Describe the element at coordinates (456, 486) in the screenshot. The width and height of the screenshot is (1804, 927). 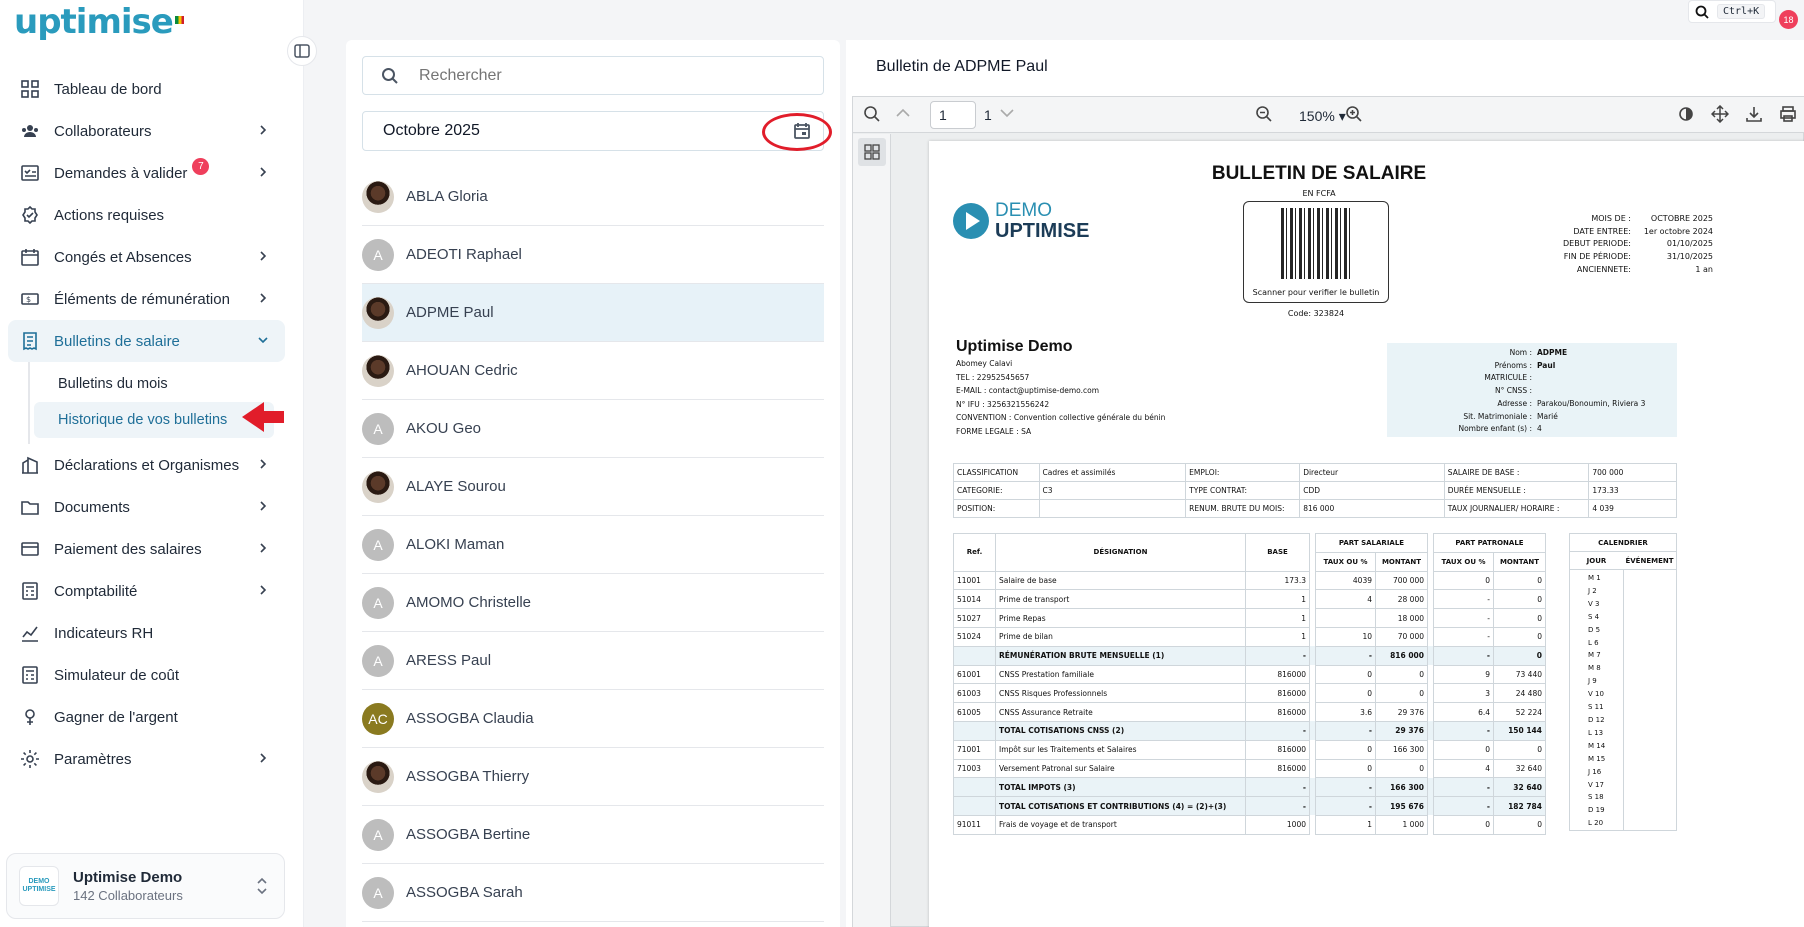
I see `employee-name: ALAYE Sourou` at that location.